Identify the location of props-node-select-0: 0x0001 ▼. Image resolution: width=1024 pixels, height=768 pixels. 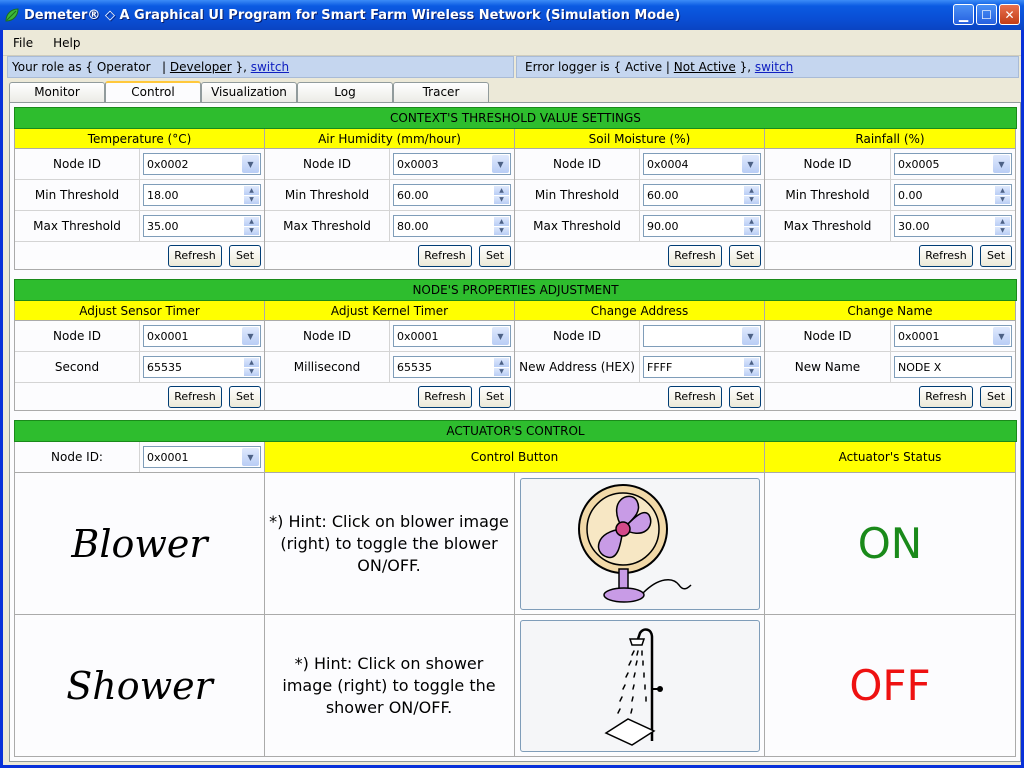
(202, 336).